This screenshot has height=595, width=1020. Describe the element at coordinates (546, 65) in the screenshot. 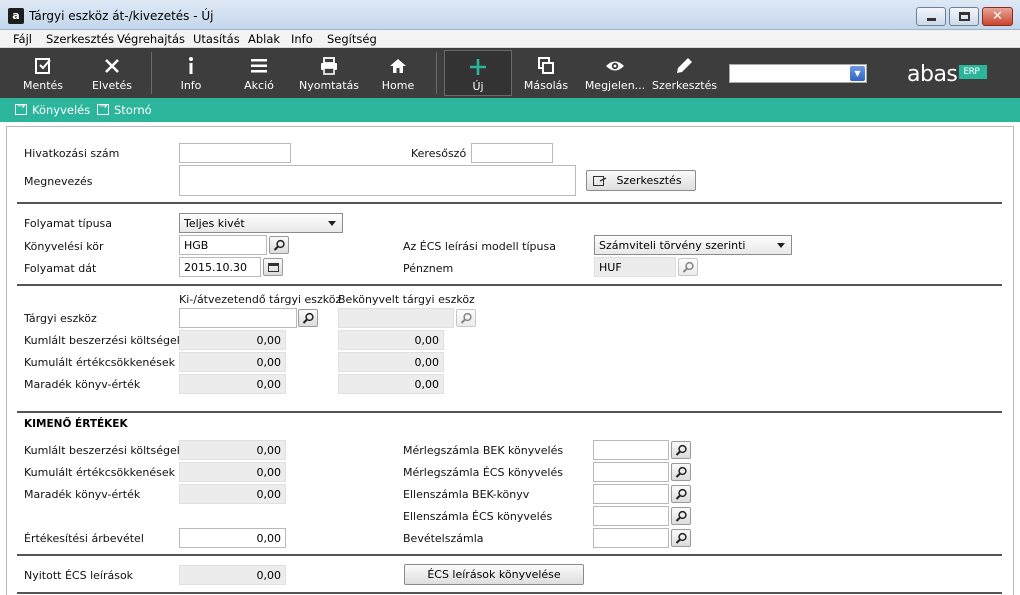

I see `copy-icon` at that location.